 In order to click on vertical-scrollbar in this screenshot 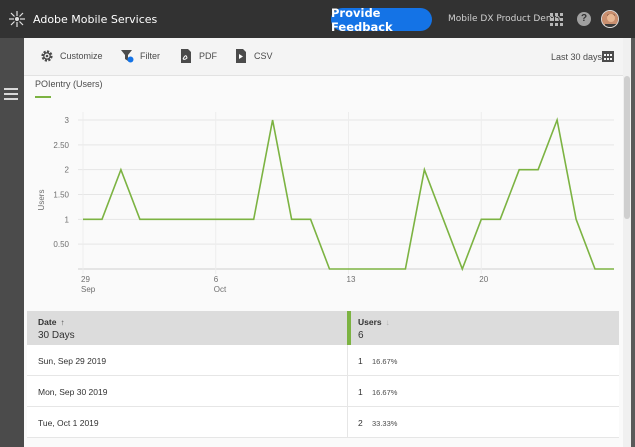, I will do `click(627, 242)`.